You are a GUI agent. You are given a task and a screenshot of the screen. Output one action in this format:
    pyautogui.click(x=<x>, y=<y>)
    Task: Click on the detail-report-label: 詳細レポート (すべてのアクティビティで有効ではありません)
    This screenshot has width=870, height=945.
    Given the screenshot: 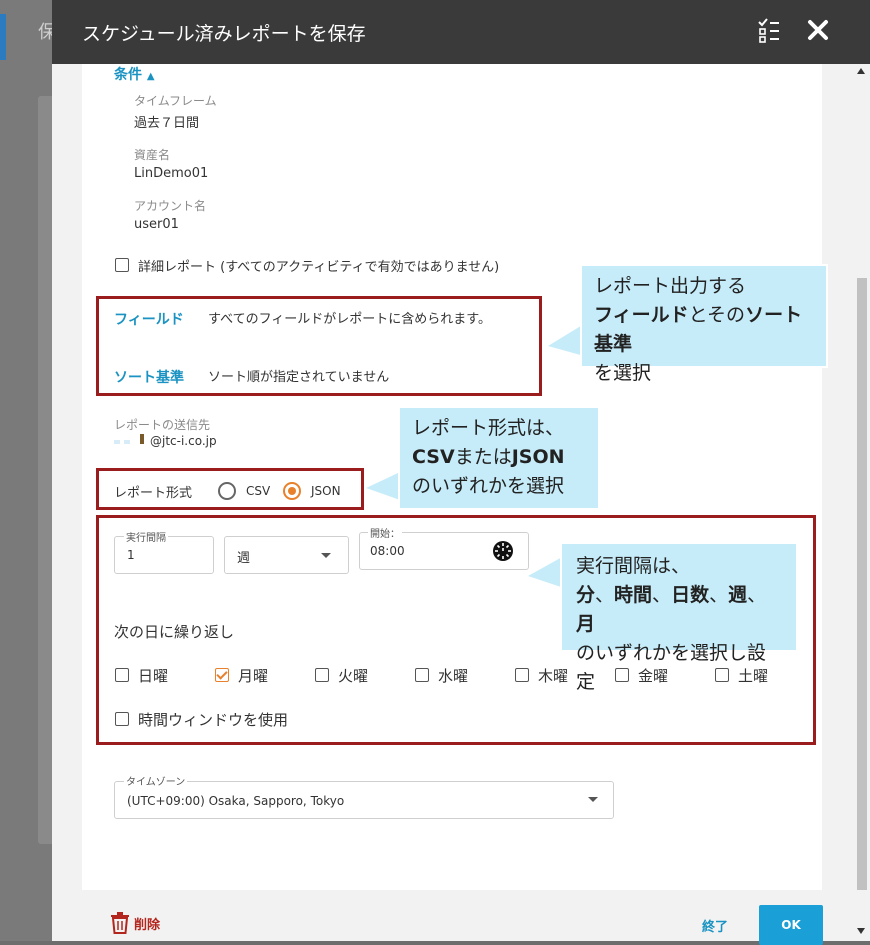 What is the action you would take?
    pyautogui.click(x=319, y=267)
    